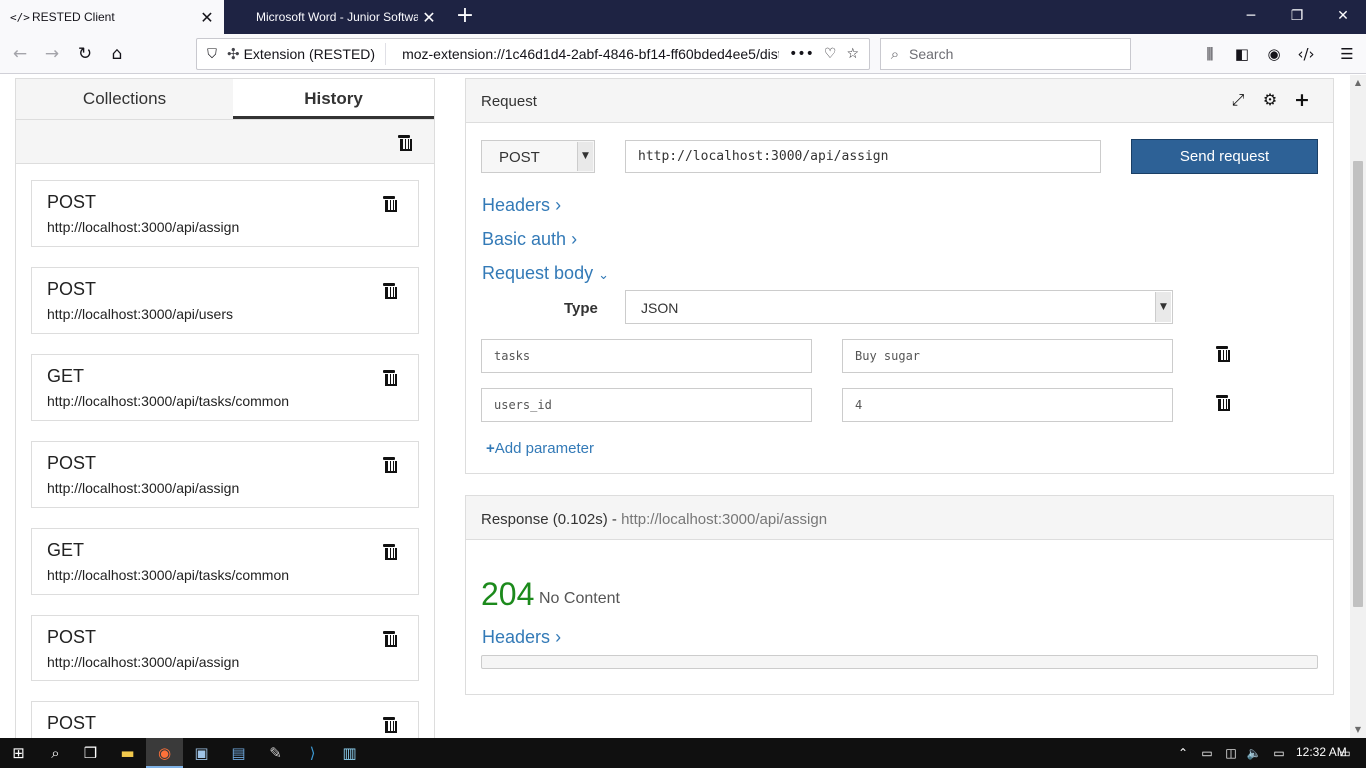  What do you see at coordinates (899, 101) in the screenshot?
I see `request-panel-header: Request ⤢ ⚙ +` at bounding box center [899, 101].